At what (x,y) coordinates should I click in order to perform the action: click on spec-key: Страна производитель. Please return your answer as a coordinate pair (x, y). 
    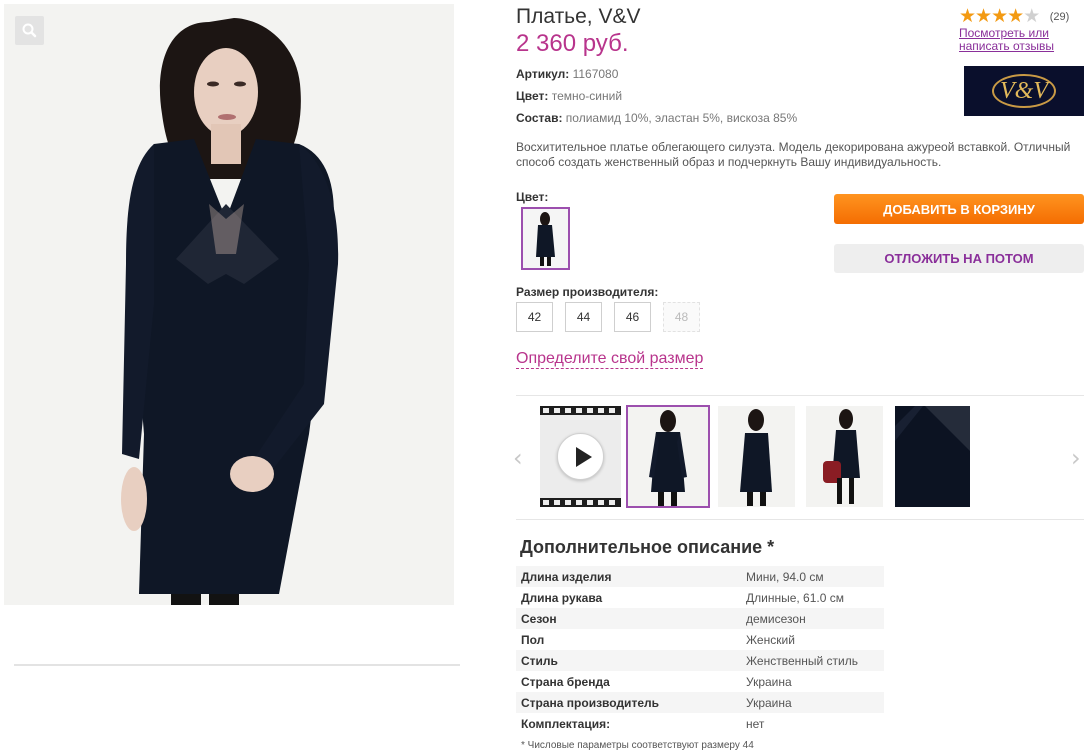
    Looking at the image, I should click on (628, 702).